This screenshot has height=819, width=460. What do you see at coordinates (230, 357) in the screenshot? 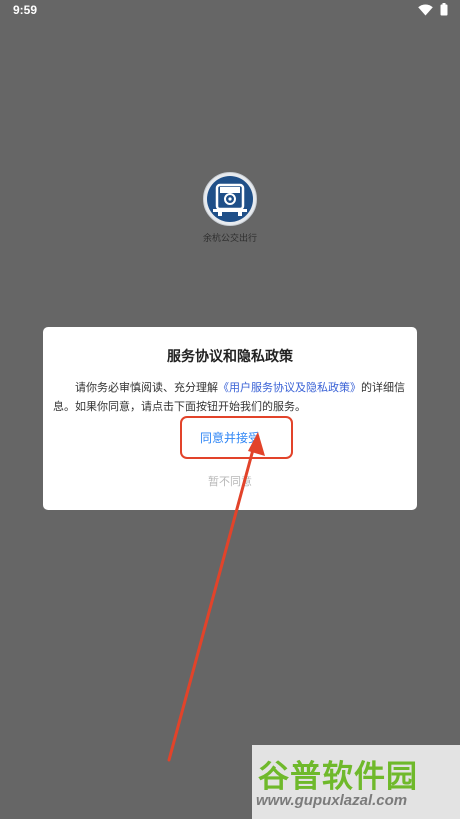
I see `dialog-title: 服务协议和隐私政策` at bounding box center [230, 357].